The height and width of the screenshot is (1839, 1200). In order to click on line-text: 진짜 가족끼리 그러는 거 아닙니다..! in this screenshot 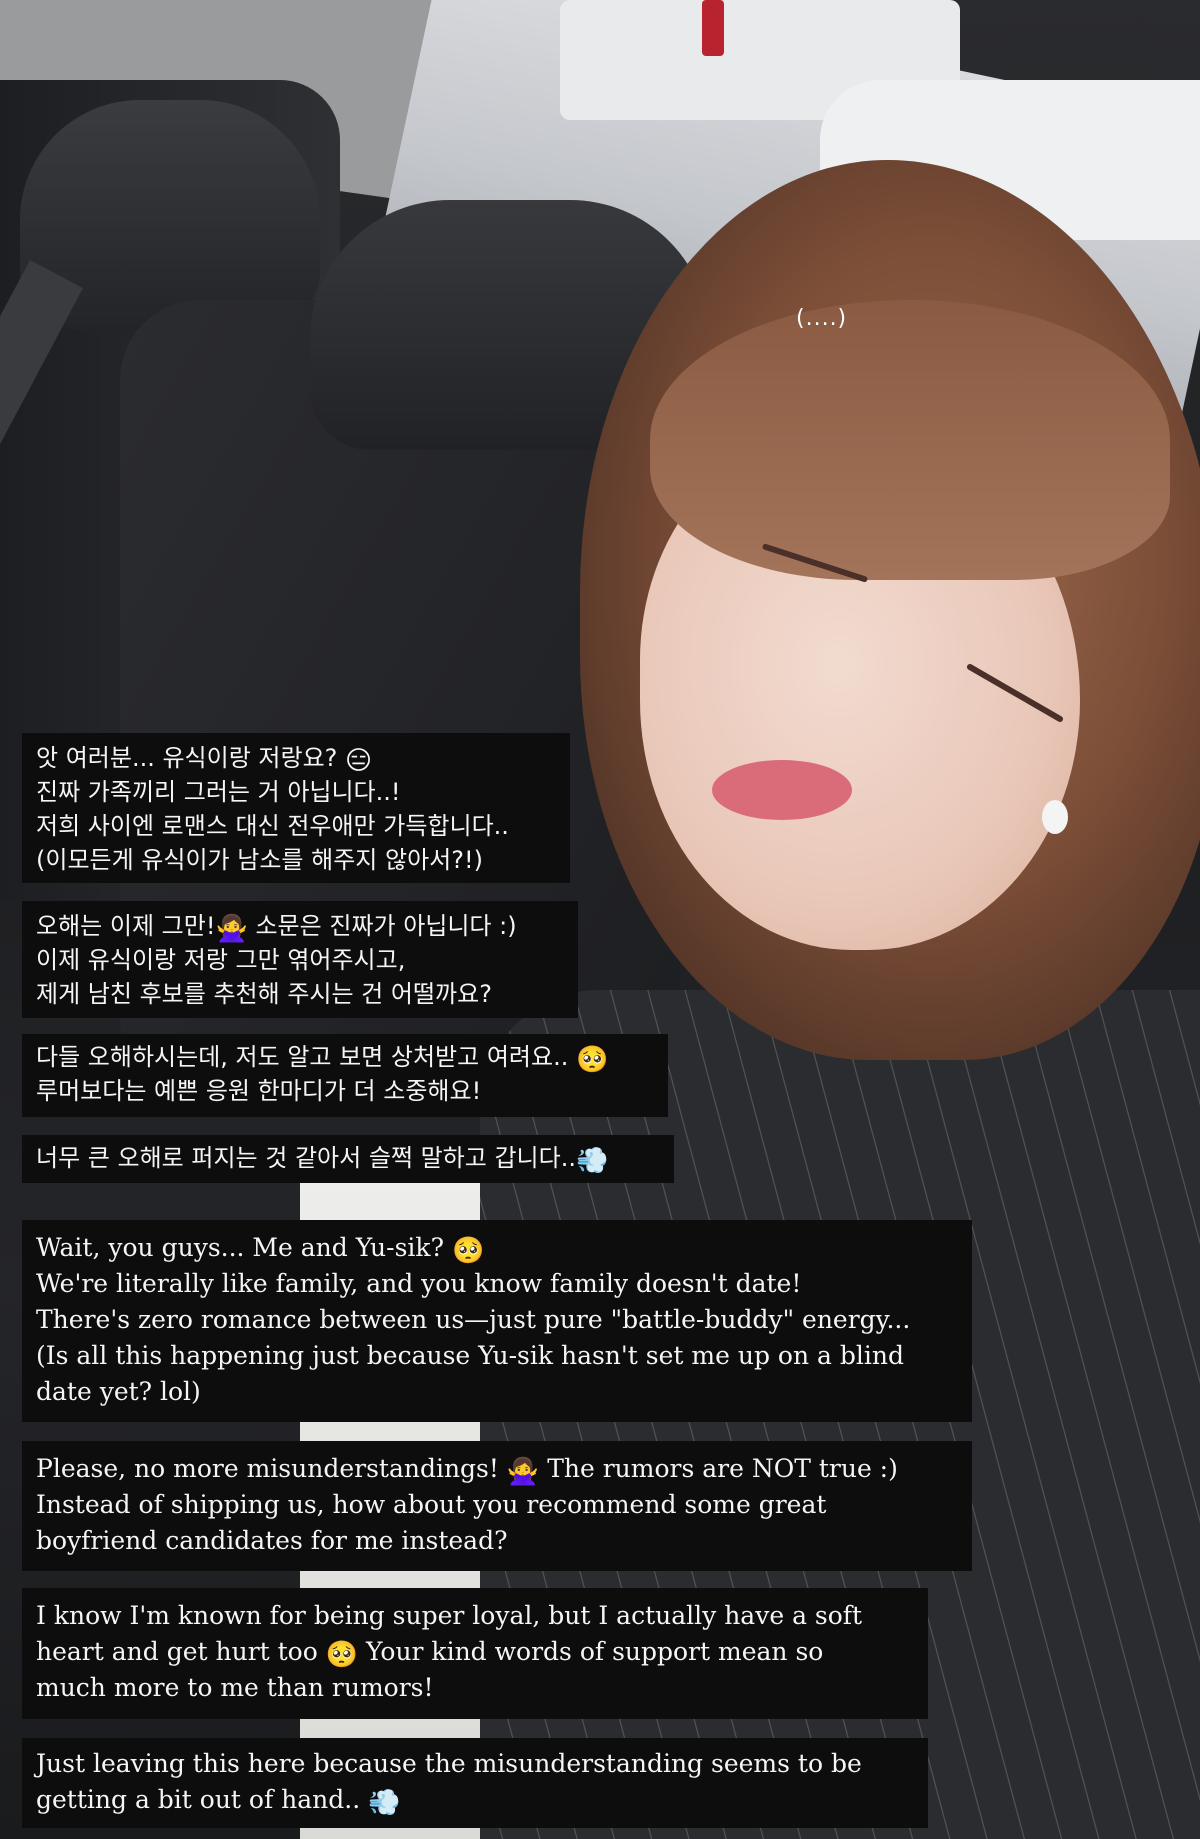, I will do `click(218, 792)`.